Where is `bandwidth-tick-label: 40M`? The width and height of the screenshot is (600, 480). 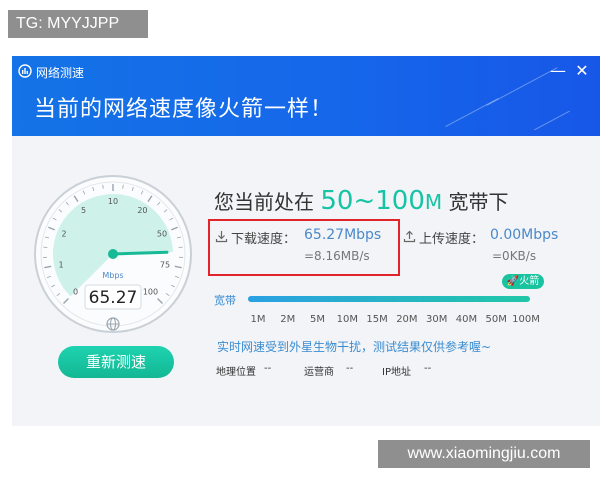 bandwidth-tick-label: 40M is located at coordinates (466, 319).